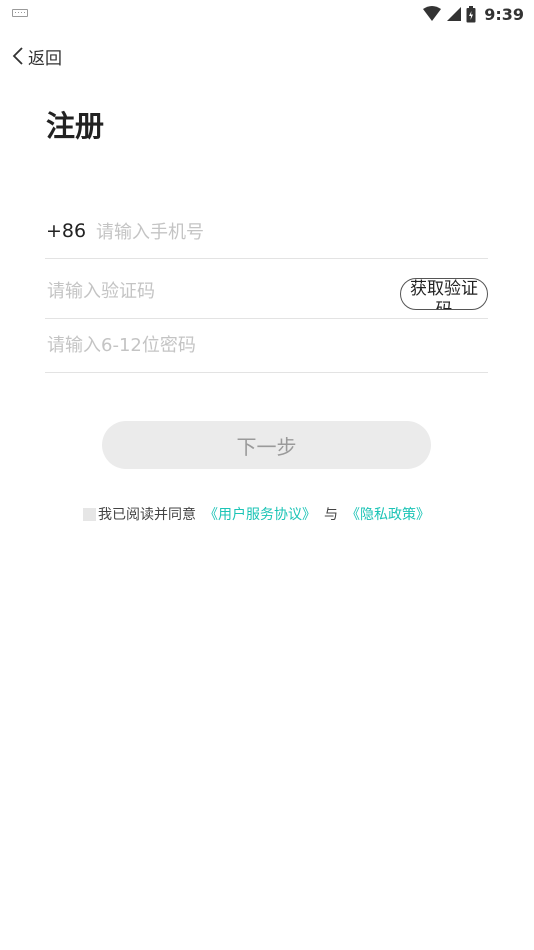 The image size is (534, 950). Describe the element at coordinates (75, 126) in the screenshot. I see `page-title: 注册` at that location.